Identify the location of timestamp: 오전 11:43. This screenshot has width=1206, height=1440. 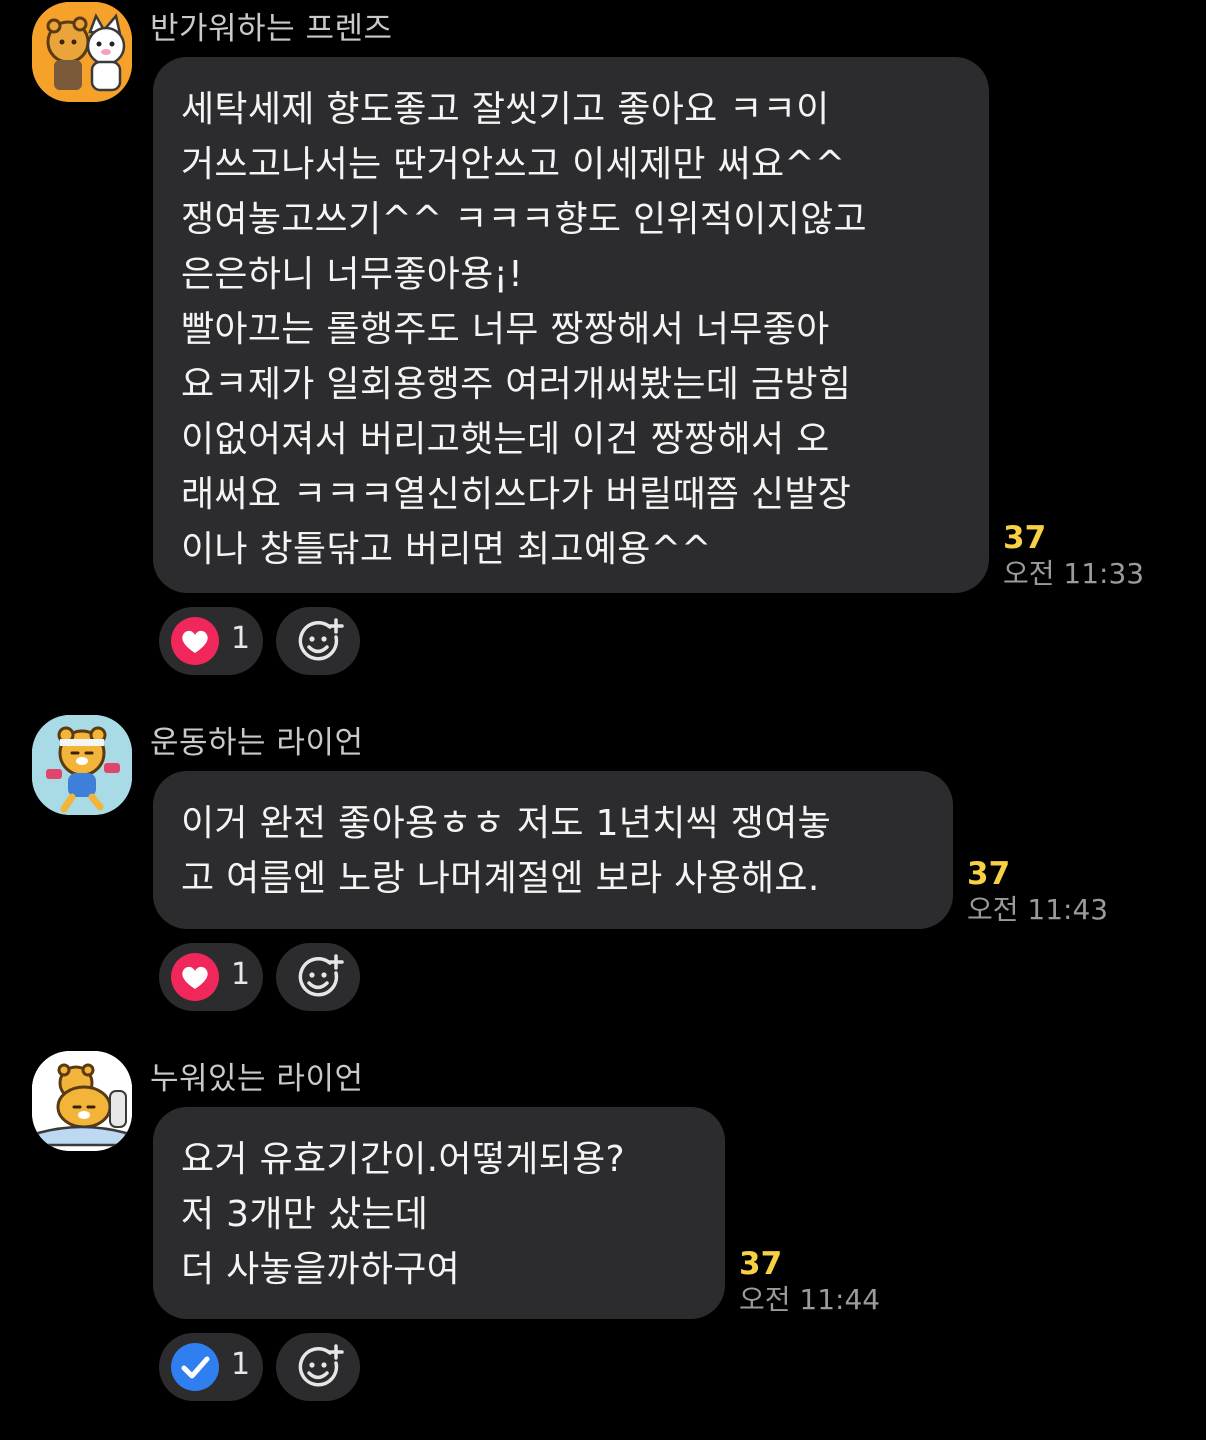
(1038, 909).